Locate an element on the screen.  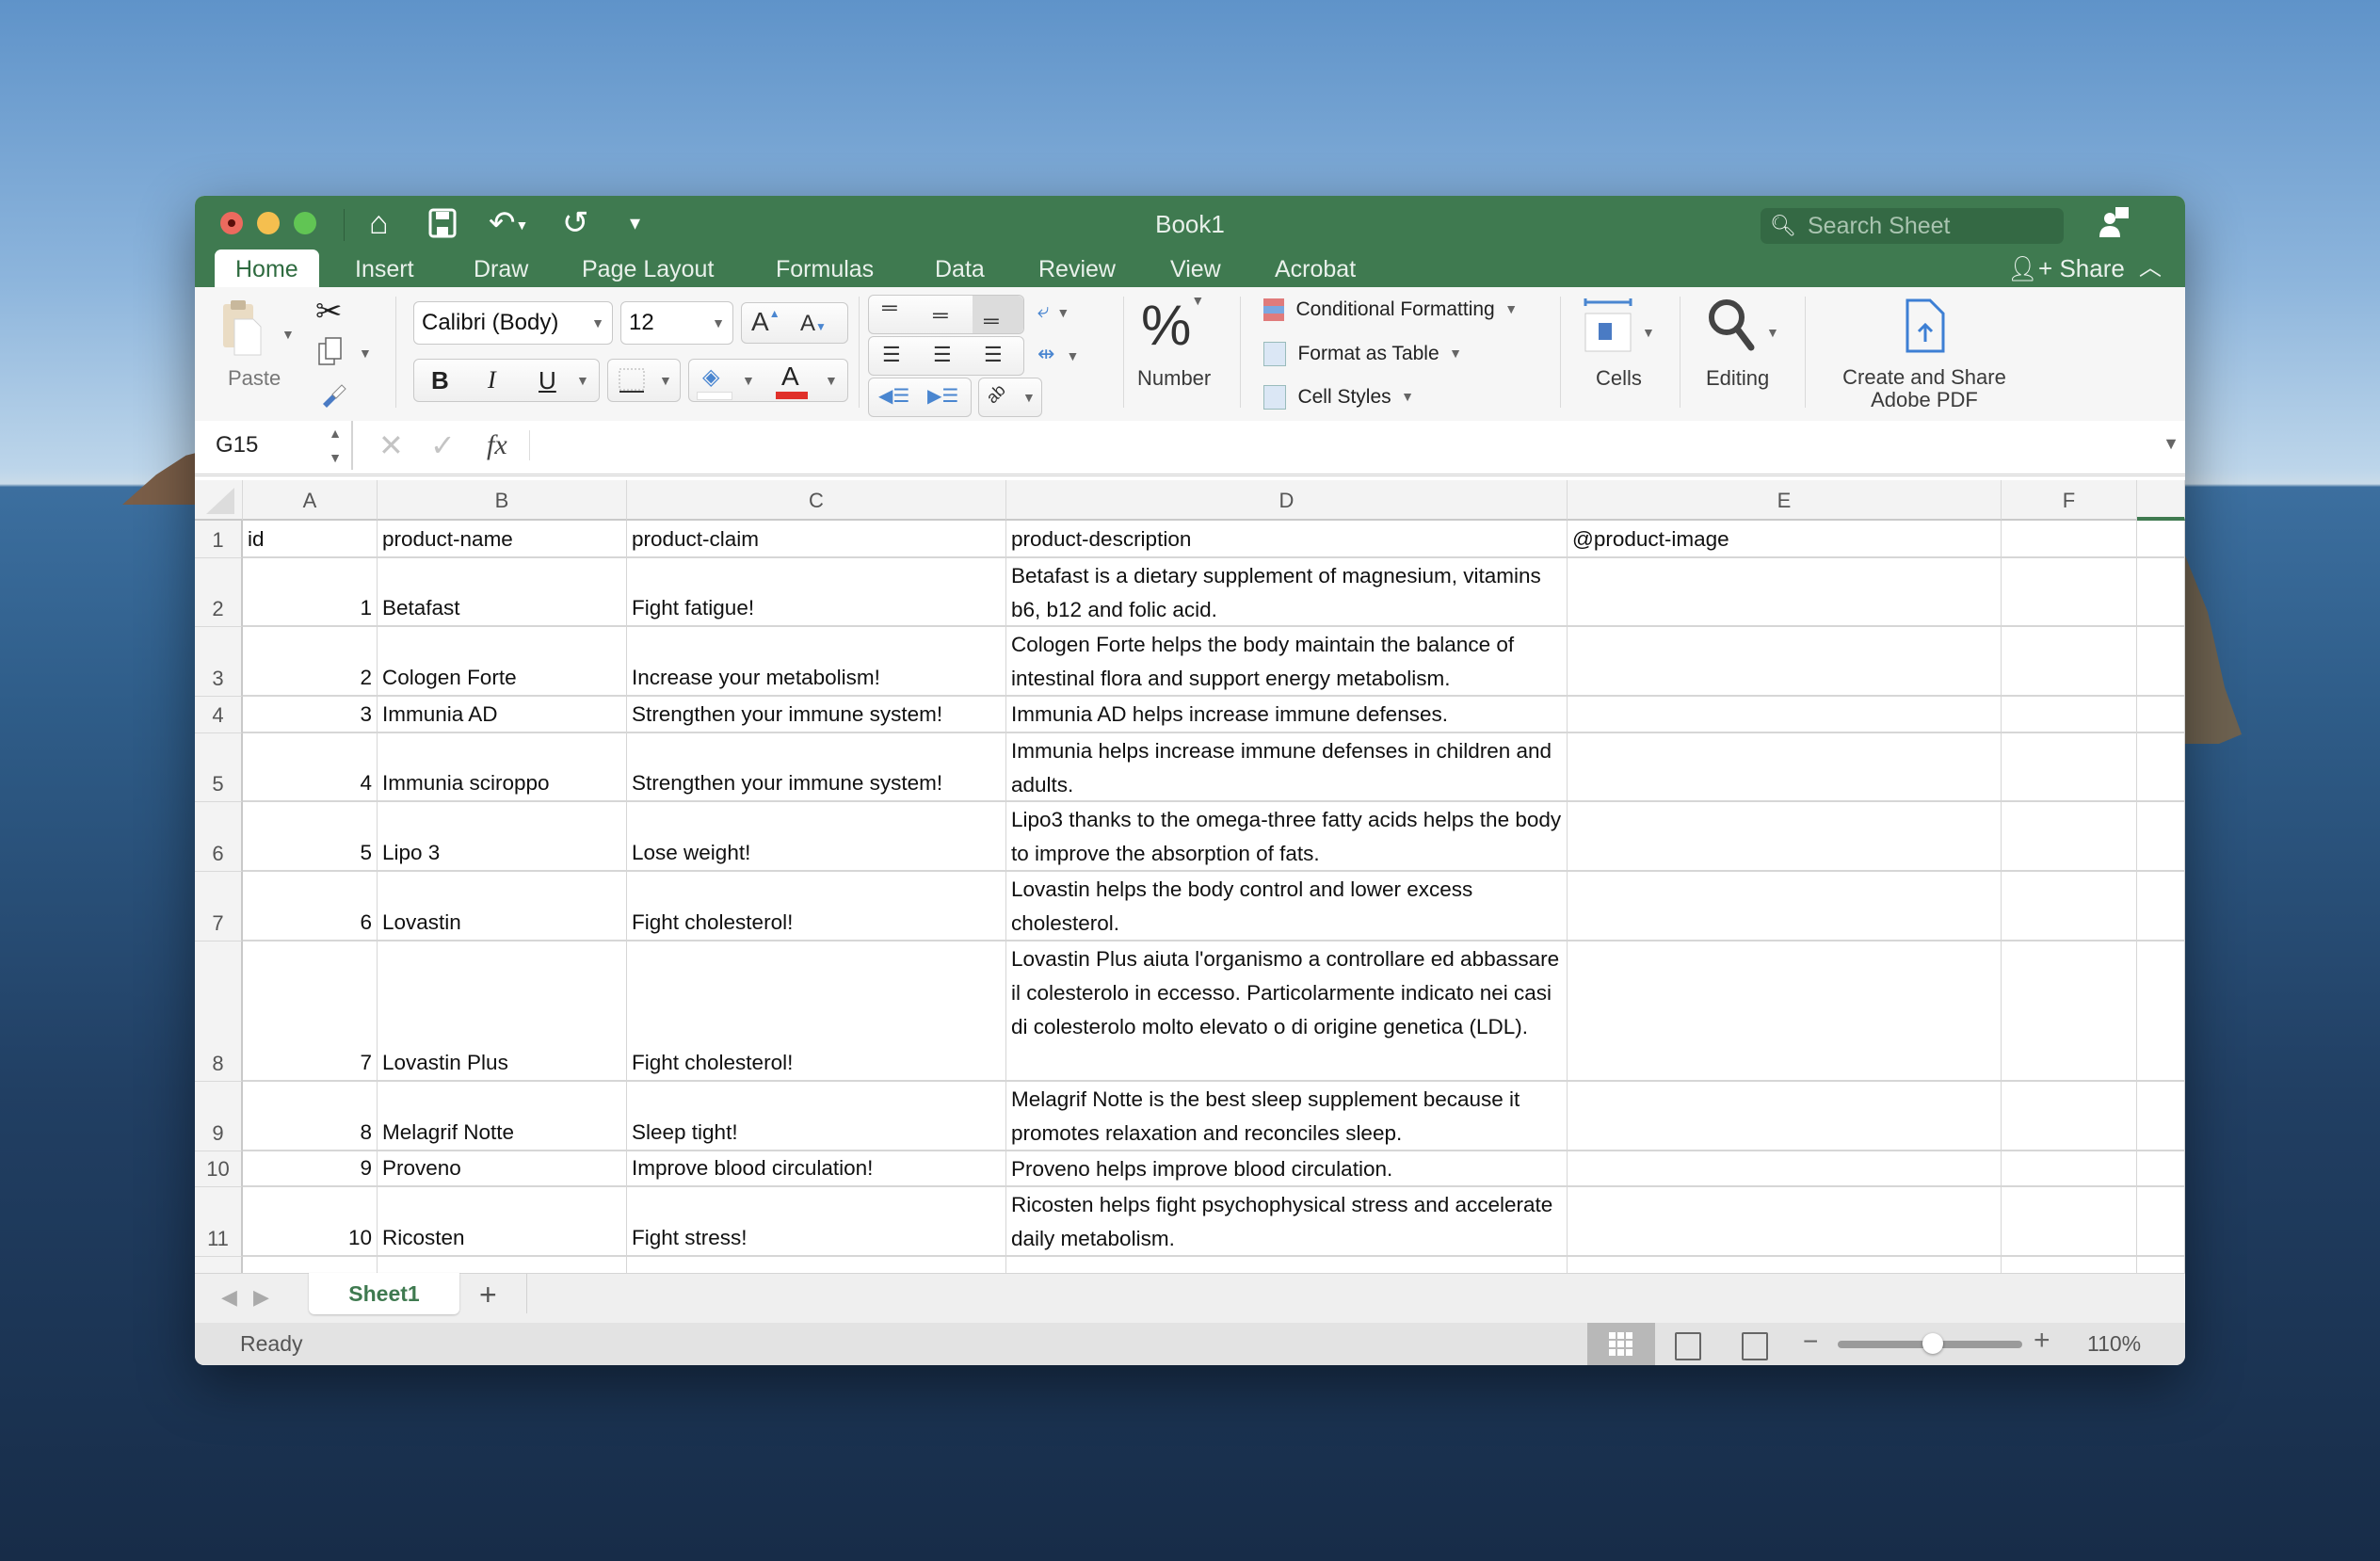
row-header- is located at coordinates (219, 1265).